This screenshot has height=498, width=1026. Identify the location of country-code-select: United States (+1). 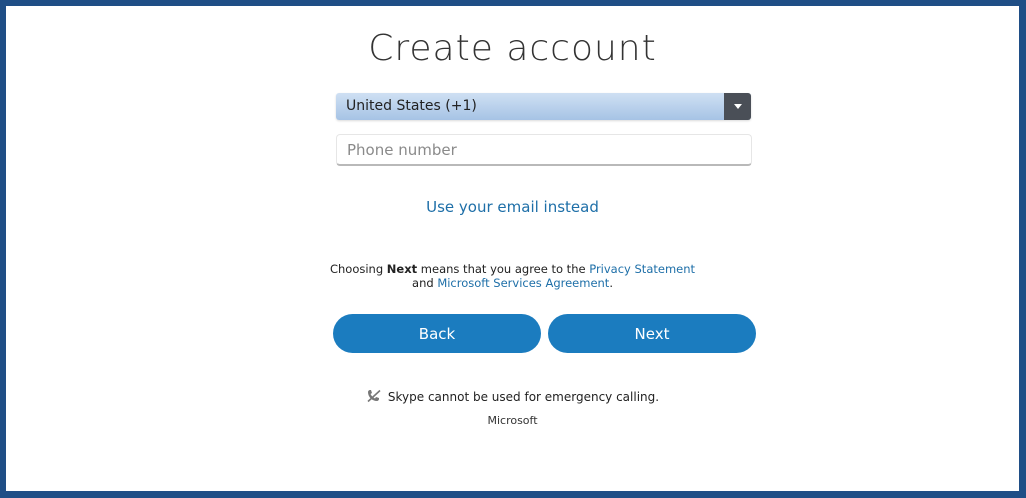
(543, 106).